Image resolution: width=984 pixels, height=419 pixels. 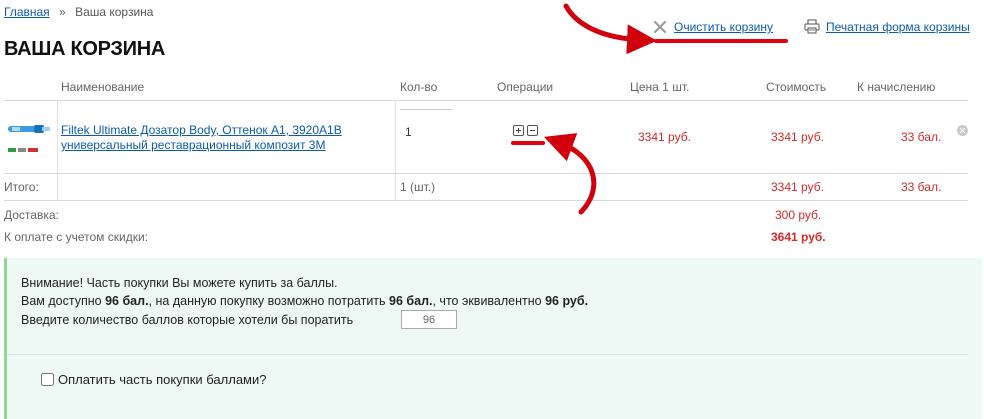 What do you see at coordinates (570, 174) in the screenshot?
I see `annotation-arrow-ops` at bounding box center [570, 174].